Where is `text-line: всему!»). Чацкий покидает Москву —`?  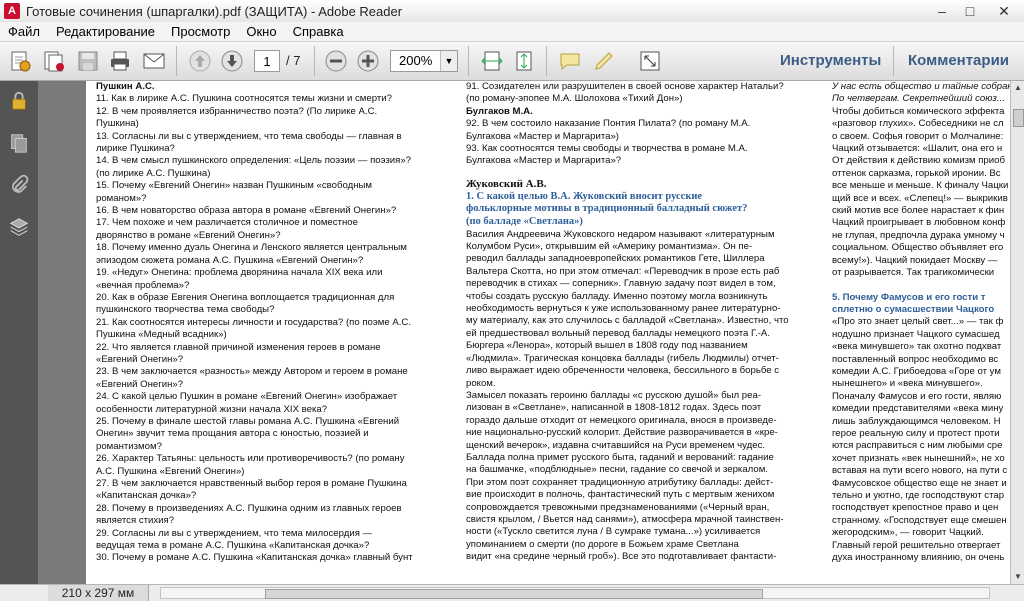
text-line: всему!»). Чацкий покидает Москву — is located at coordinates (915, 260).